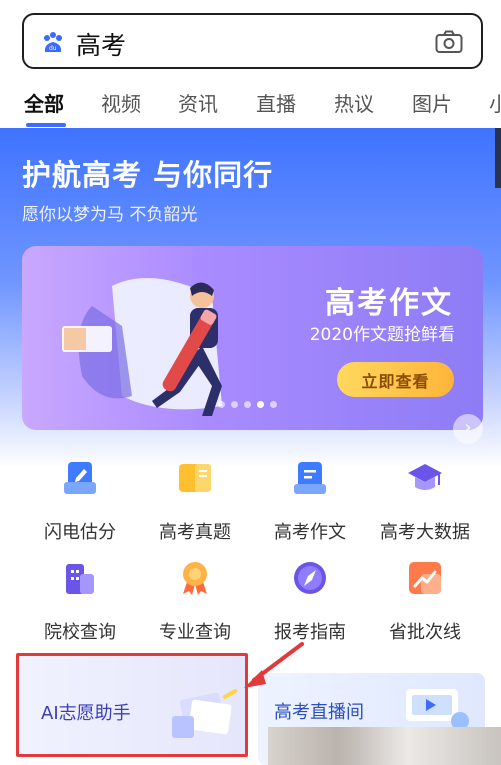  I want to click on school-building-icon, so click(80, 579).